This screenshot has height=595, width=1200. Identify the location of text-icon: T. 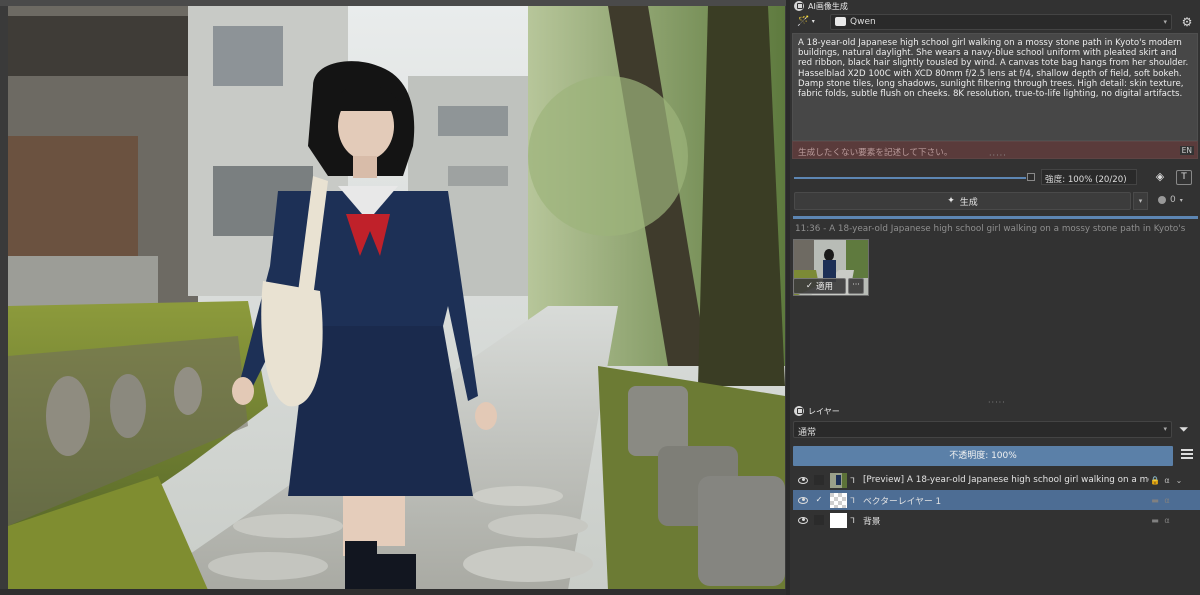
(1184, 177).